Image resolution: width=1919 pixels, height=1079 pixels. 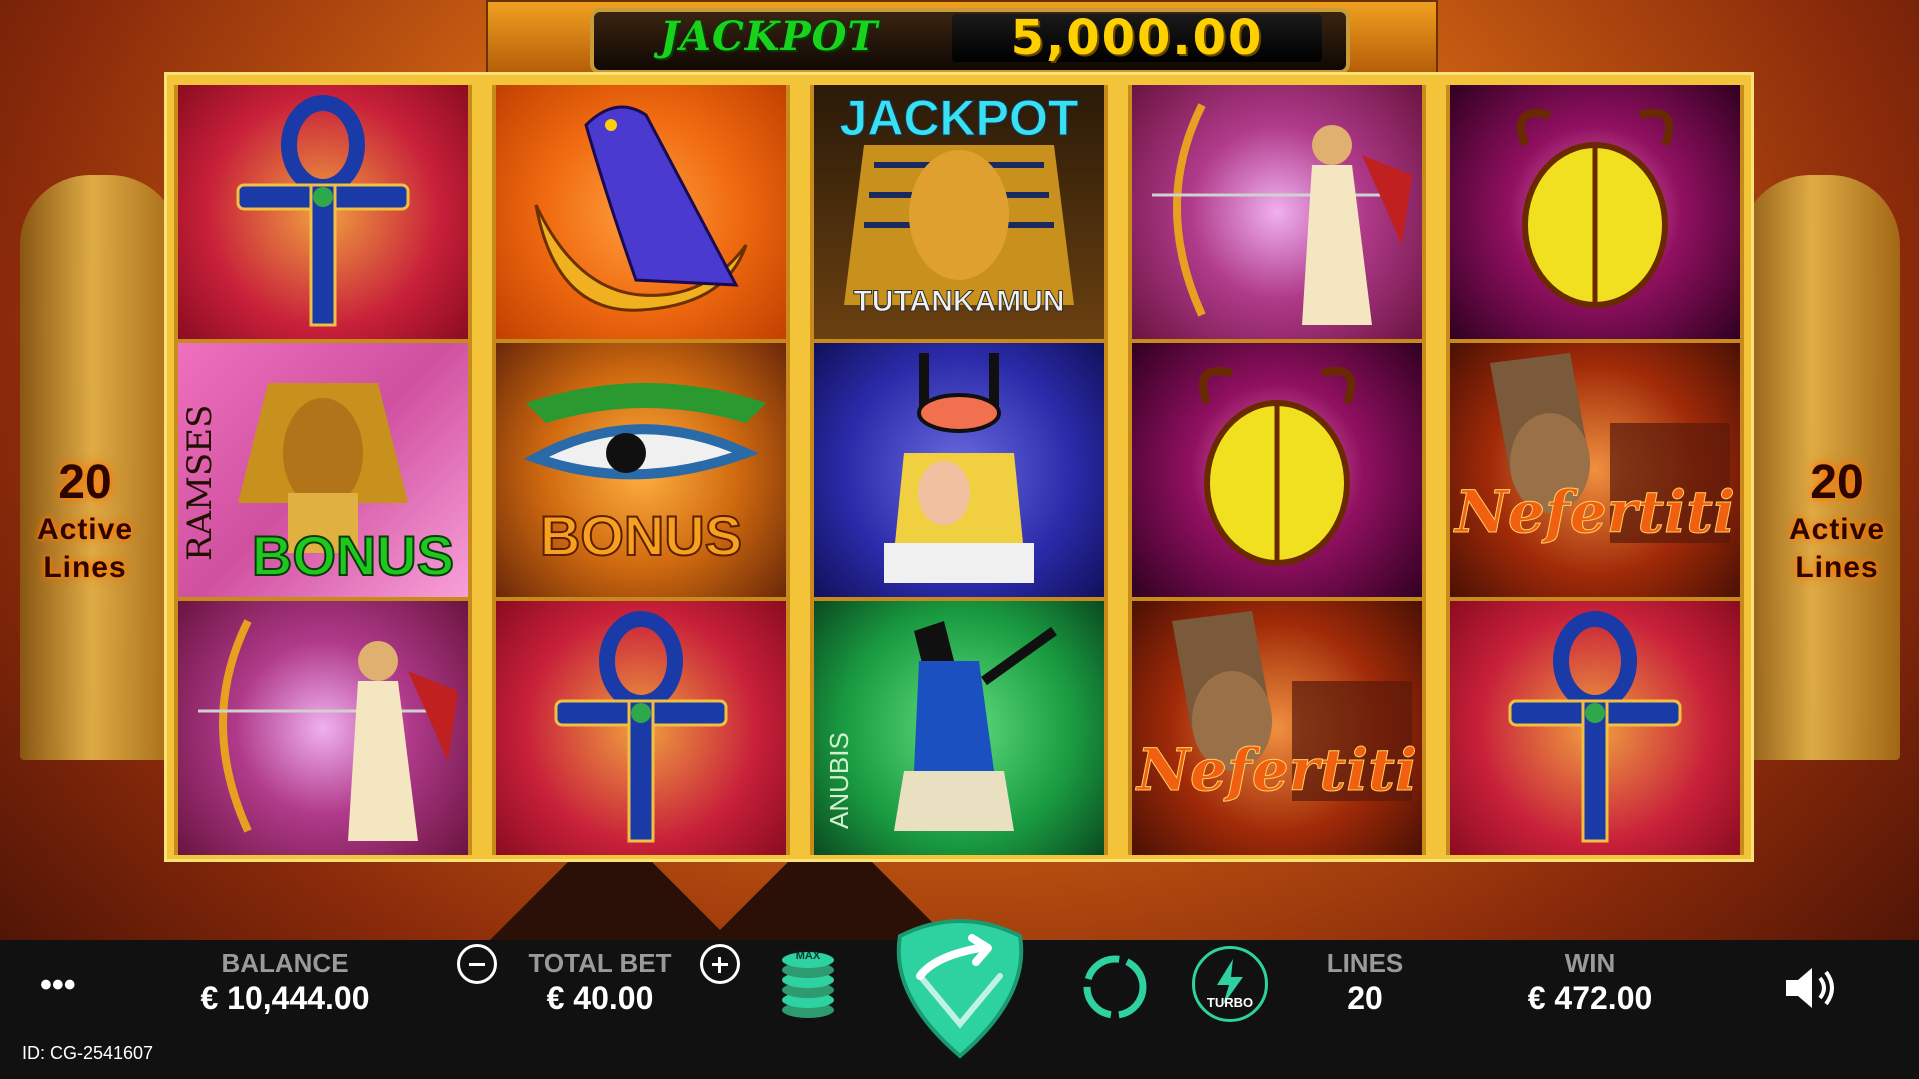 I want to click on win-label: WIN, so click(x=1590, y=963).